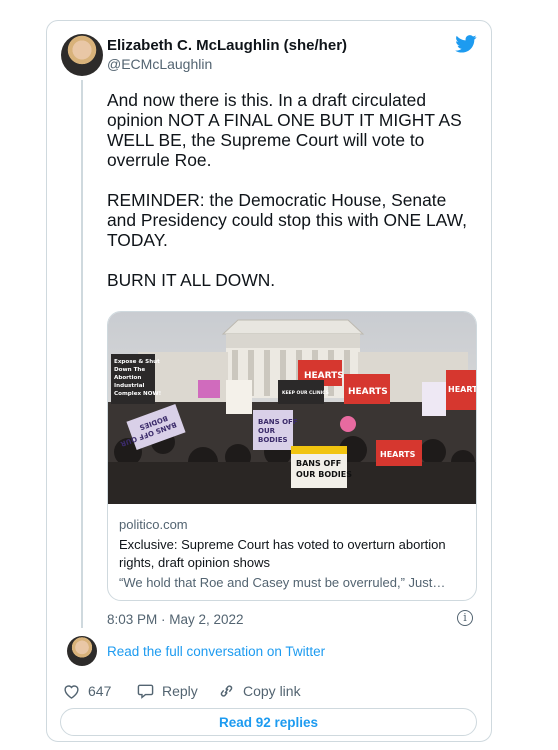  Describe the element at coordinates (227, 45) in the screenshot. I see `author-name: Elizabeth C. McLaughlin (she/her)` at that location.